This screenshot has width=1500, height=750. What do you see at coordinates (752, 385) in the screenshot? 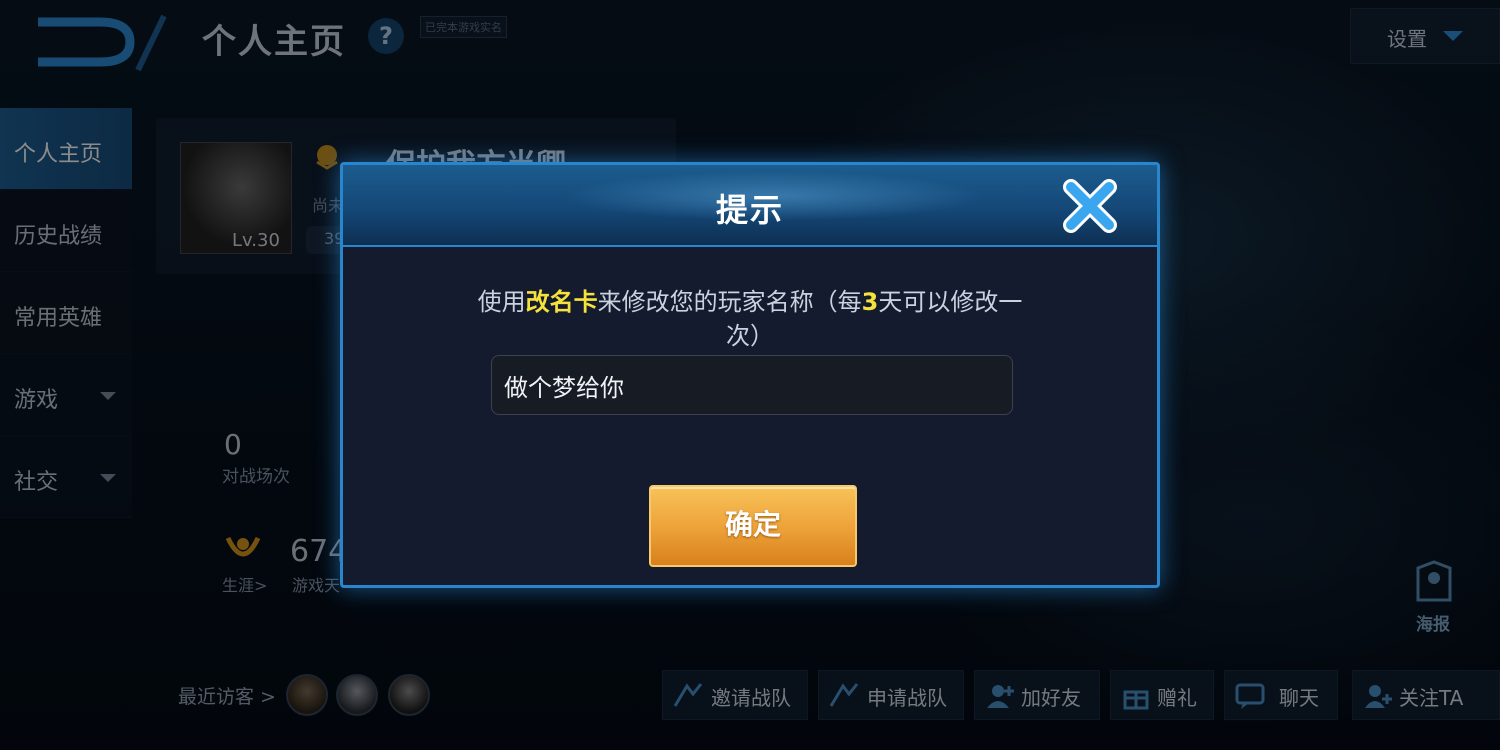
I see `player-name-input` at bounding box center [752, 385].